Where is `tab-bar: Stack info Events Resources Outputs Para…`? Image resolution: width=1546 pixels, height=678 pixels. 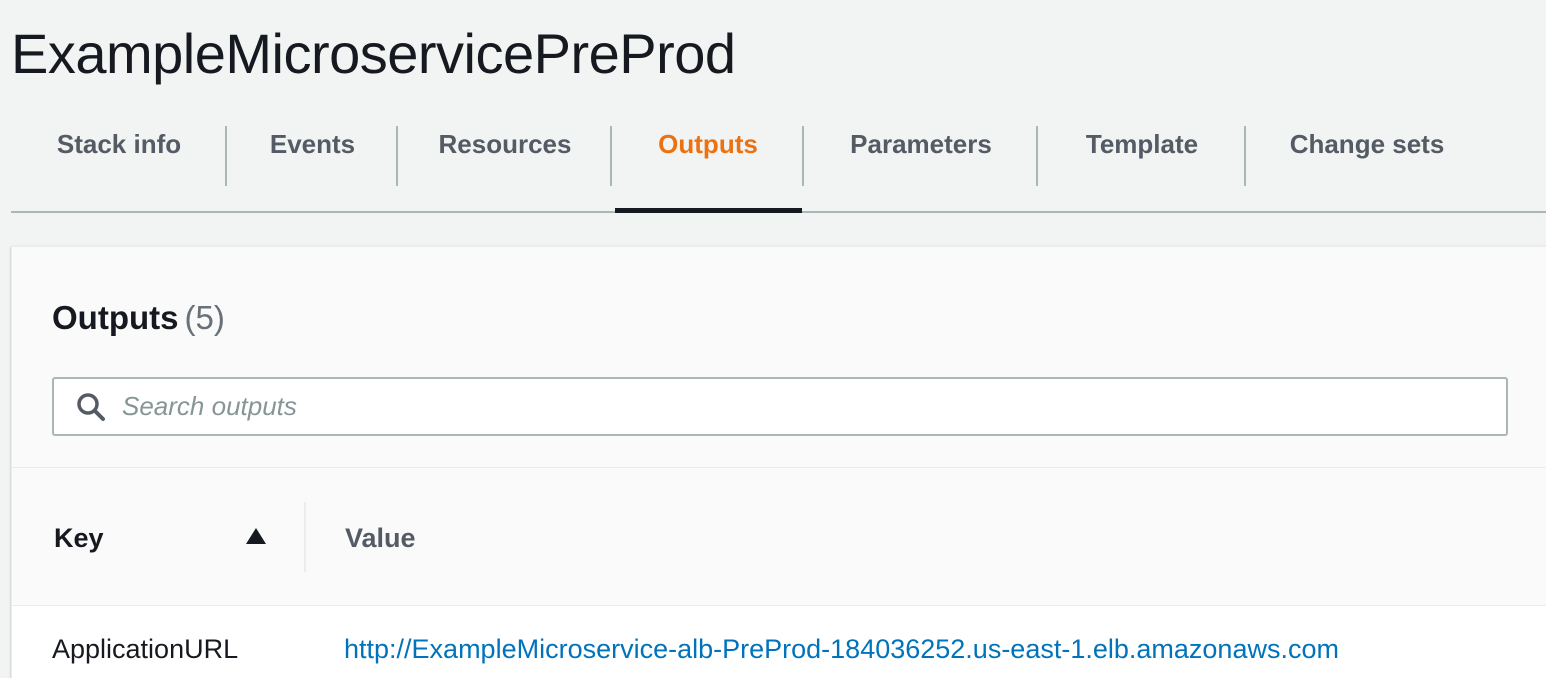 tab-bar: Stack info Events Resources Outputs Para… is located at coordinates (778, 167).